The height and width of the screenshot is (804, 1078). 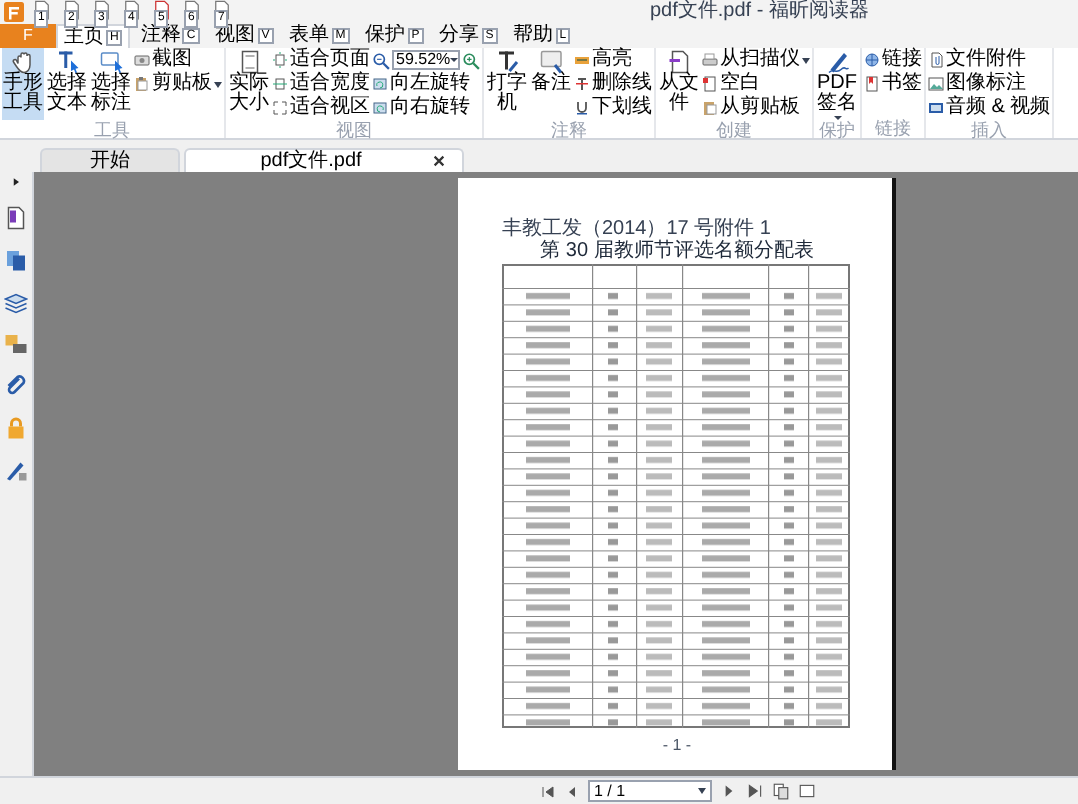 What do you see at coordinates (280, 108) in the screenshot?
I see `fit-visible-icon` at bounding box center [280, 108].